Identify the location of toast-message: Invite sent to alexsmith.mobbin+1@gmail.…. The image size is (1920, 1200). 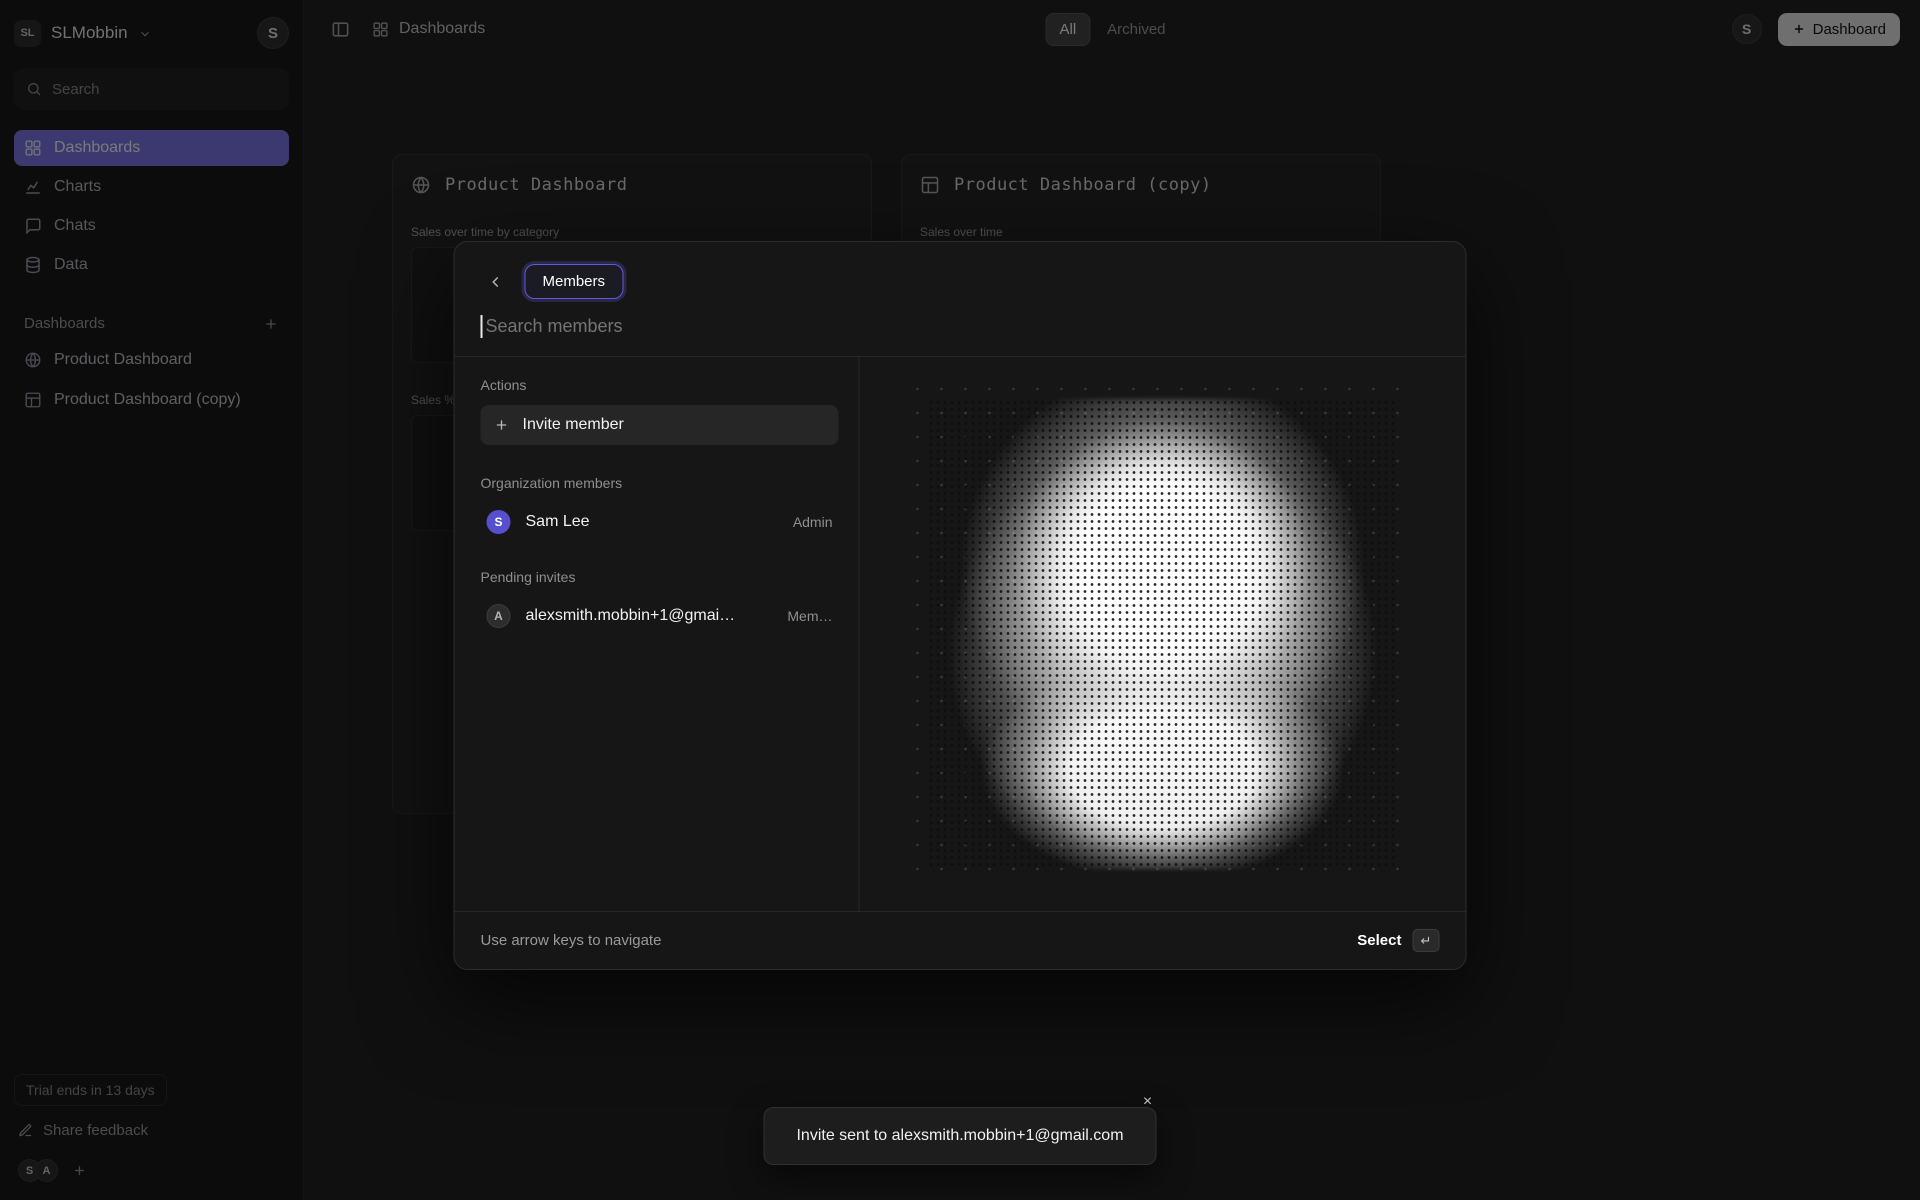
(960, 1135).